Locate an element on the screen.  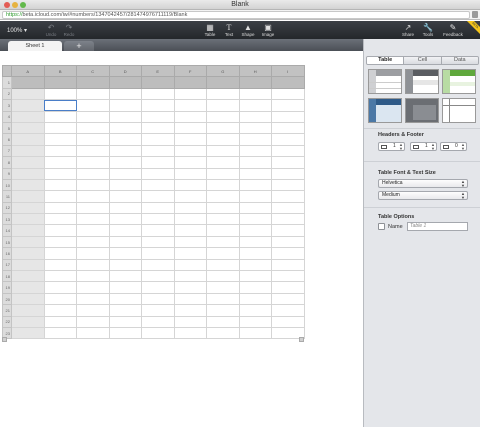
column-header: B is located at coordinates (60, 71).